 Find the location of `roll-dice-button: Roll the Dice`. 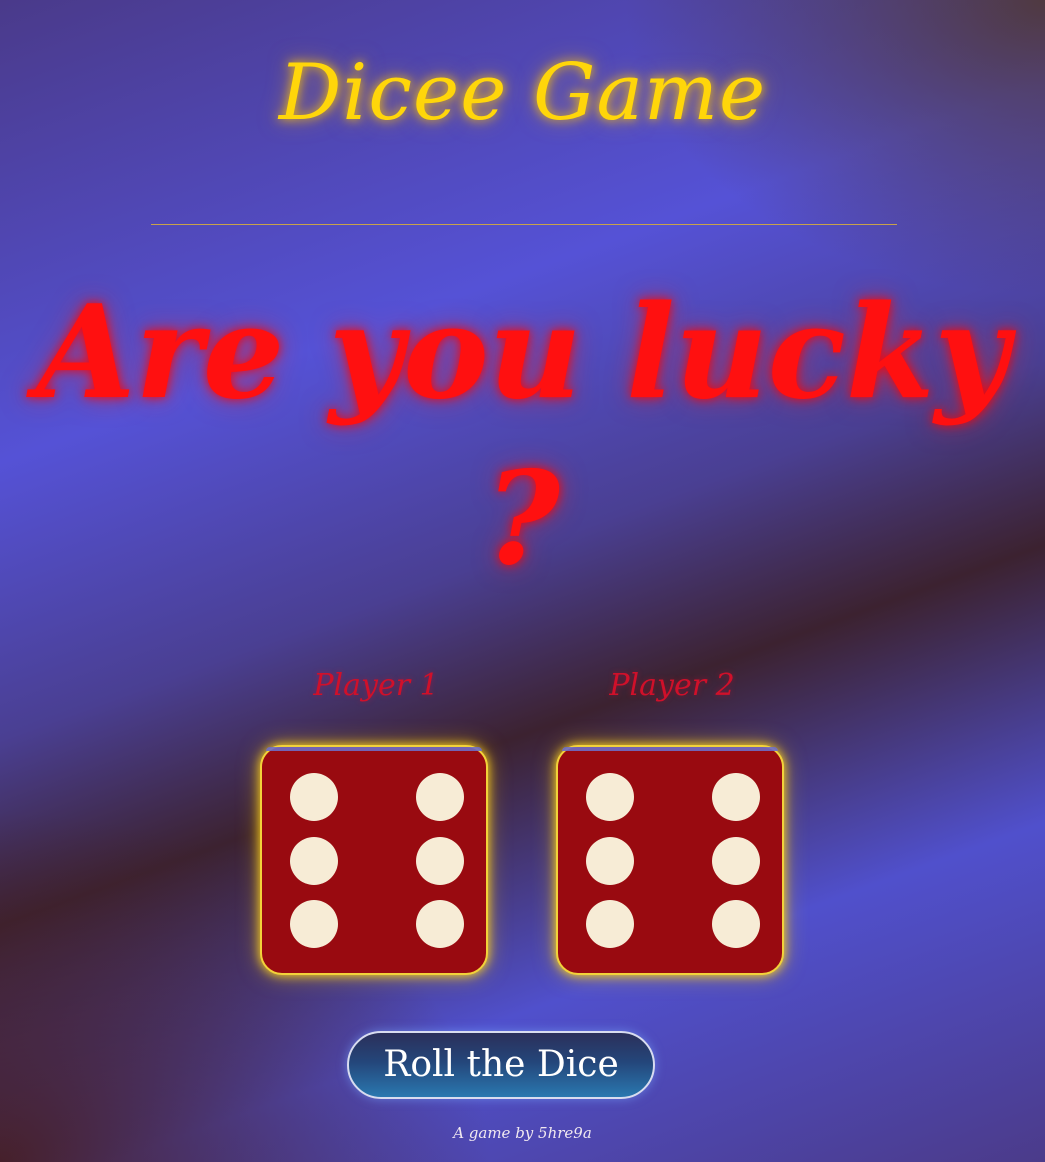

roll-dice-button: Roll the Dice is located at coordinates (501, 1065).